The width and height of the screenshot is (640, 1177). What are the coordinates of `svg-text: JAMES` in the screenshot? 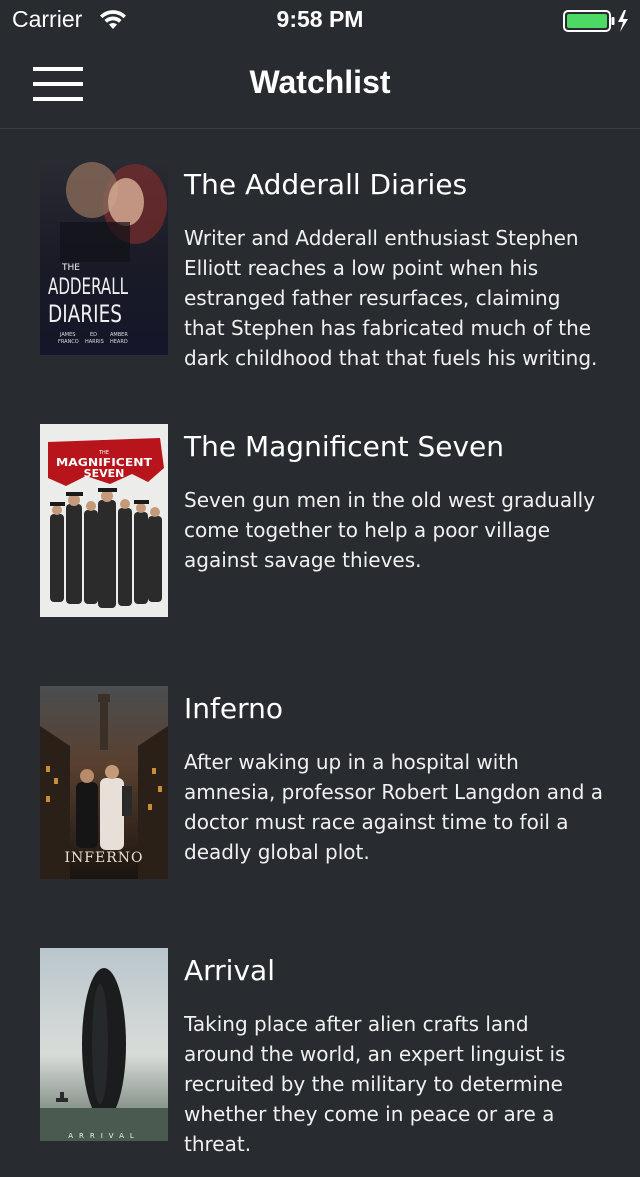 It's located at (67, 335).